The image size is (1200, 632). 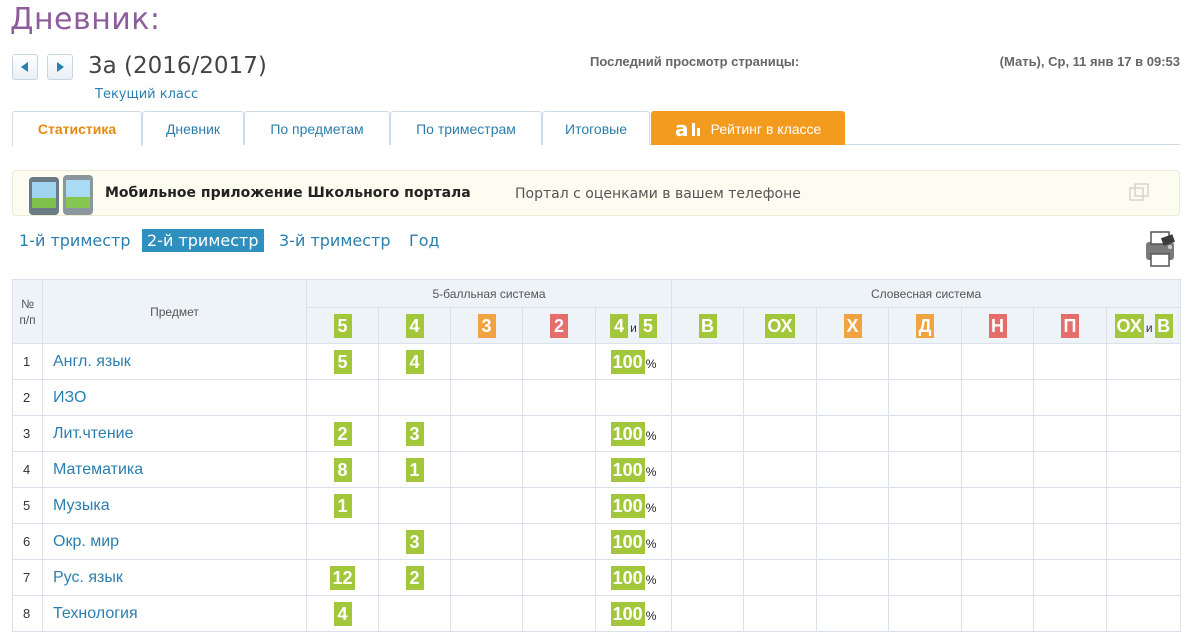 I want to click on num-header: № п/п, so click(x=27, y=311).